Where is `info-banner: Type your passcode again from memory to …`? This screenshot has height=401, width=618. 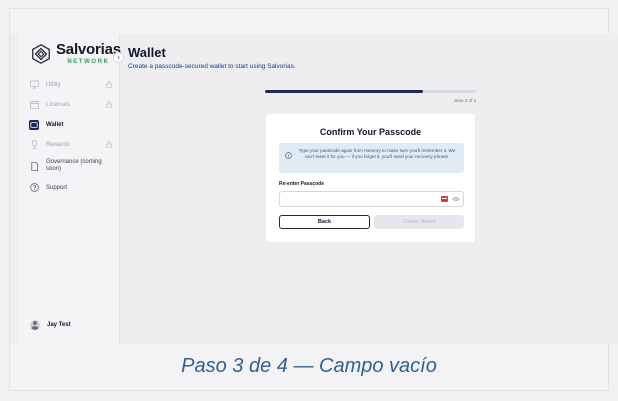
info-banner: Type your passcode again from memory to … is located at coordinates (371, 158).